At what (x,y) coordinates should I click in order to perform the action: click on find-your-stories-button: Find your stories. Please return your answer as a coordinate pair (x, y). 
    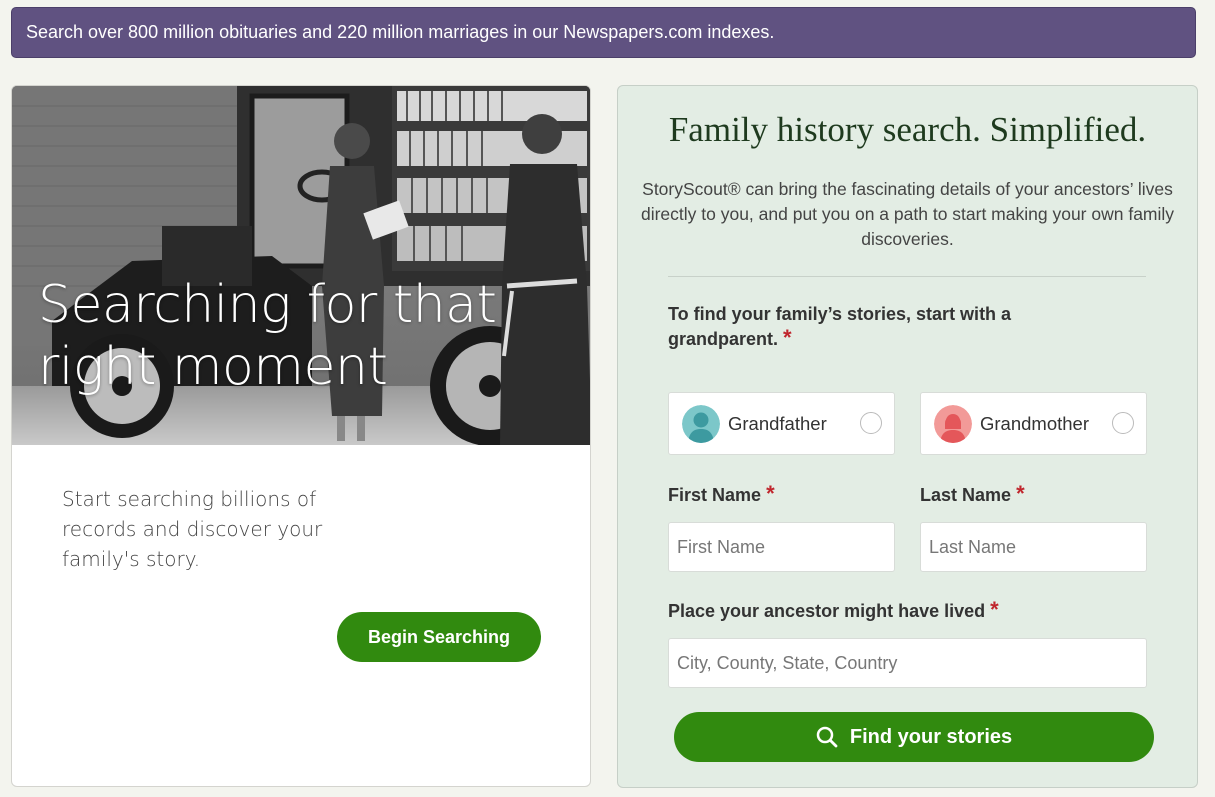
    Looking at the image, I should click on (914, 737).